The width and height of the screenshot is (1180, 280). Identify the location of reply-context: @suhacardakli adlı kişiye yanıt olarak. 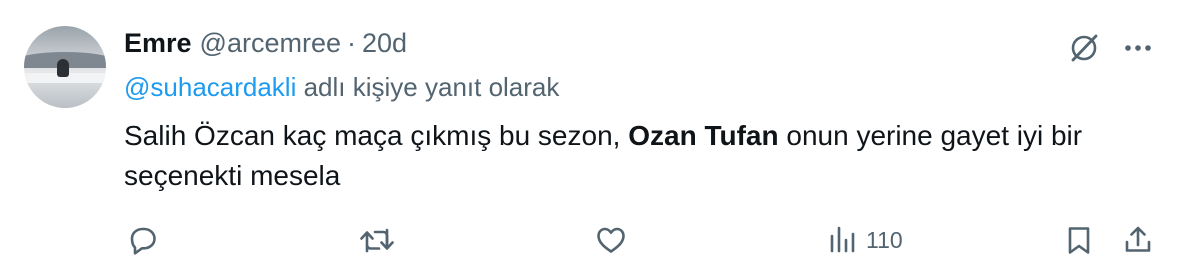
(341, 87).